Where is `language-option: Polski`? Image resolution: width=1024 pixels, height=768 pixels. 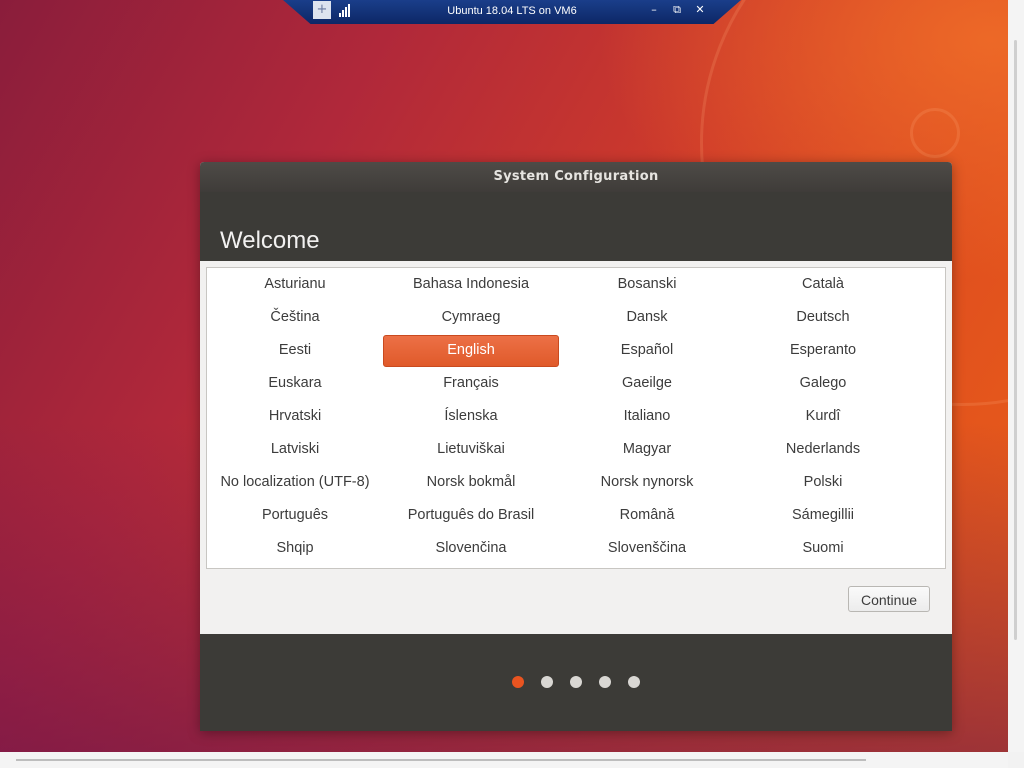 language-option: Polski is located at coordinates (823, 482).